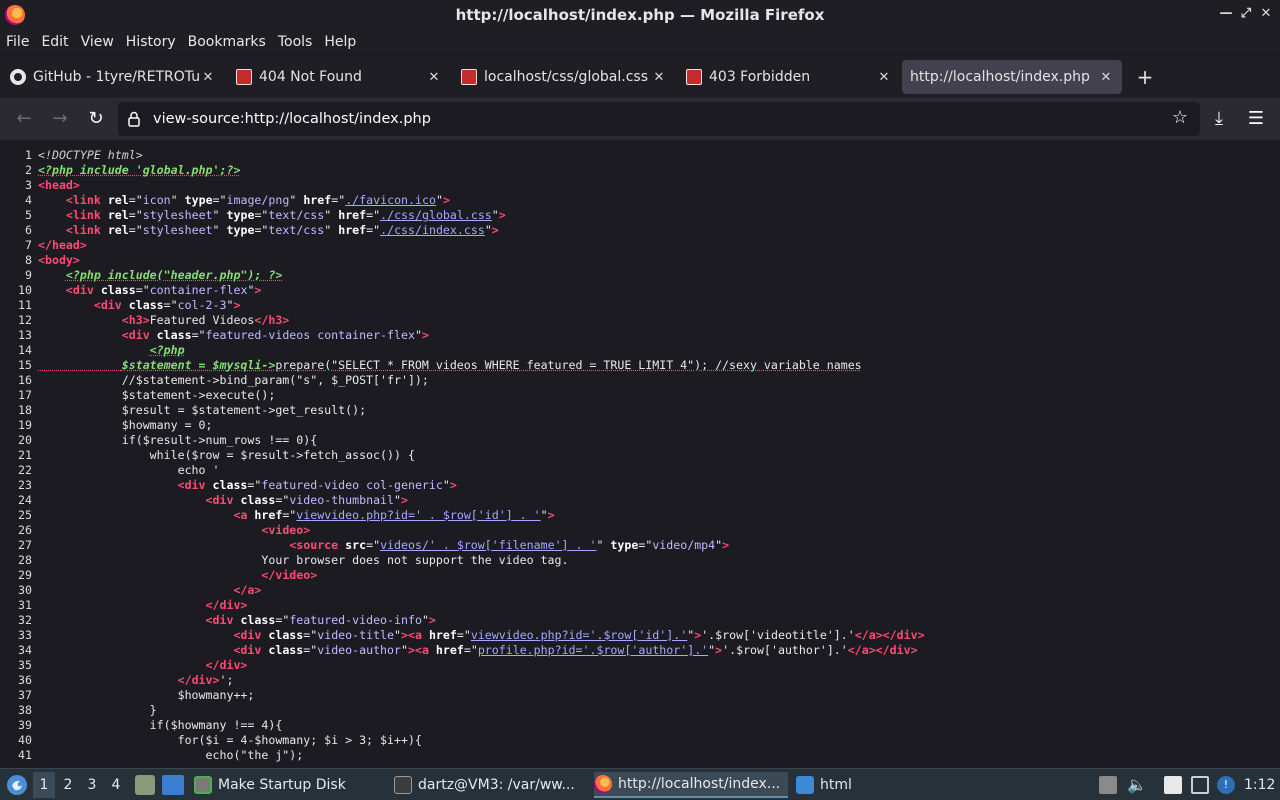  What do you see at coordinates (760, 77) in the screenshot?
I see `tab-title: 403 Forbidden` at bounding box center [760, 77].